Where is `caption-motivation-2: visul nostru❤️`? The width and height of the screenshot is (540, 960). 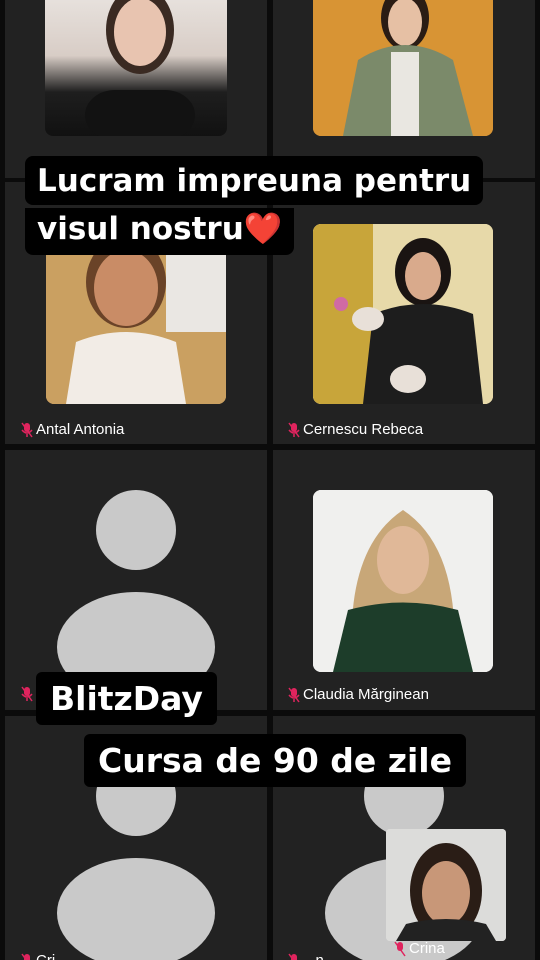
caption-motivation-2: visul nostru❤️ is located at coordinates (160, 231).